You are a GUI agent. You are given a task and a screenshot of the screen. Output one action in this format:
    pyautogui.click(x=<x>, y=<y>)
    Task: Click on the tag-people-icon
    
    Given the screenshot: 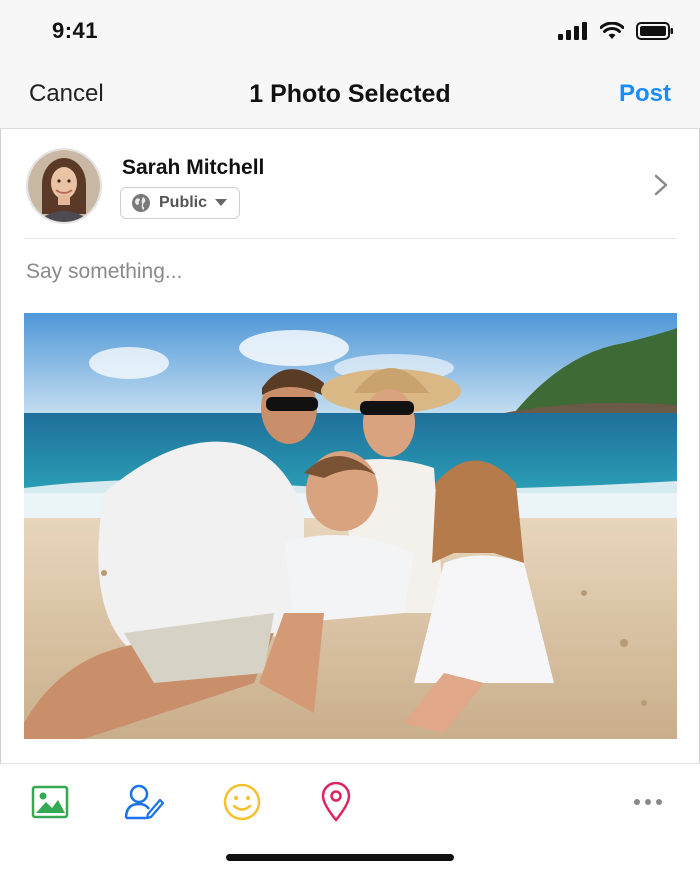 What is the action you would take?
    pyautogui.click(x=144, y=802)
    